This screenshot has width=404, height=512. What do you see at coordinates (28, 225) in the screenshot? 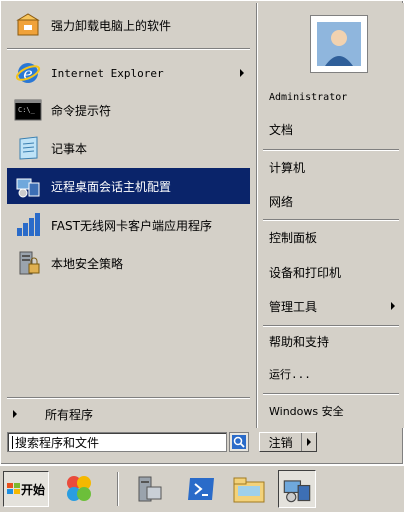
I see `wireless-bars-icon` at bounding box center [28, 225].